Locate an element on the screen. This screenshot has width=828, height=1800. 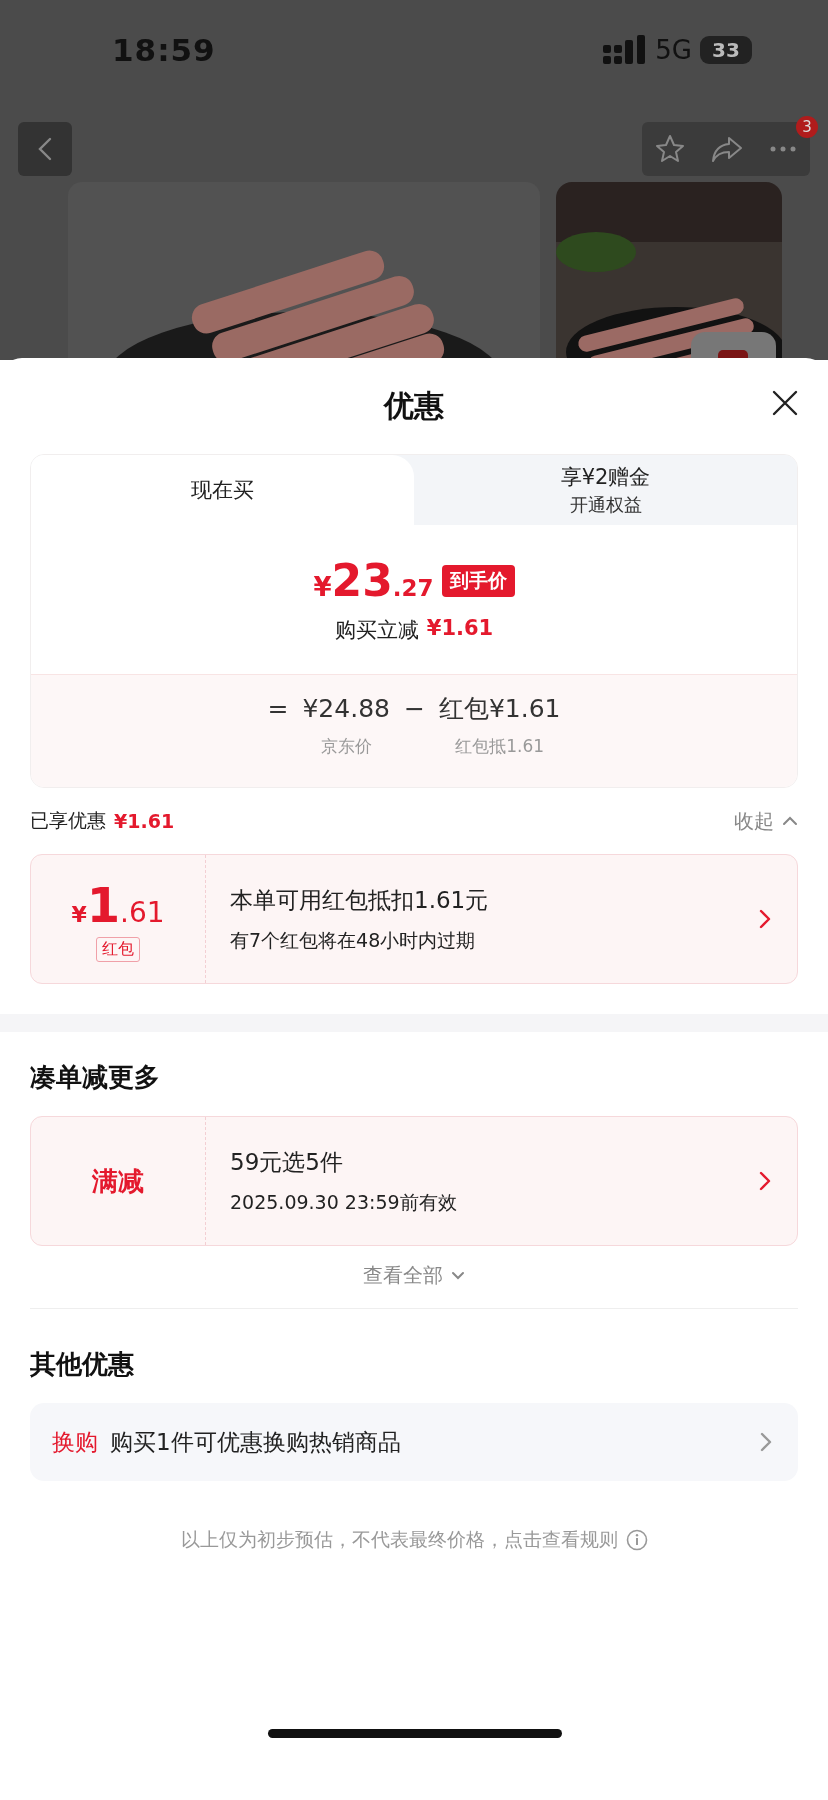
tab: 现在买 is located at coordinates (222, 490).